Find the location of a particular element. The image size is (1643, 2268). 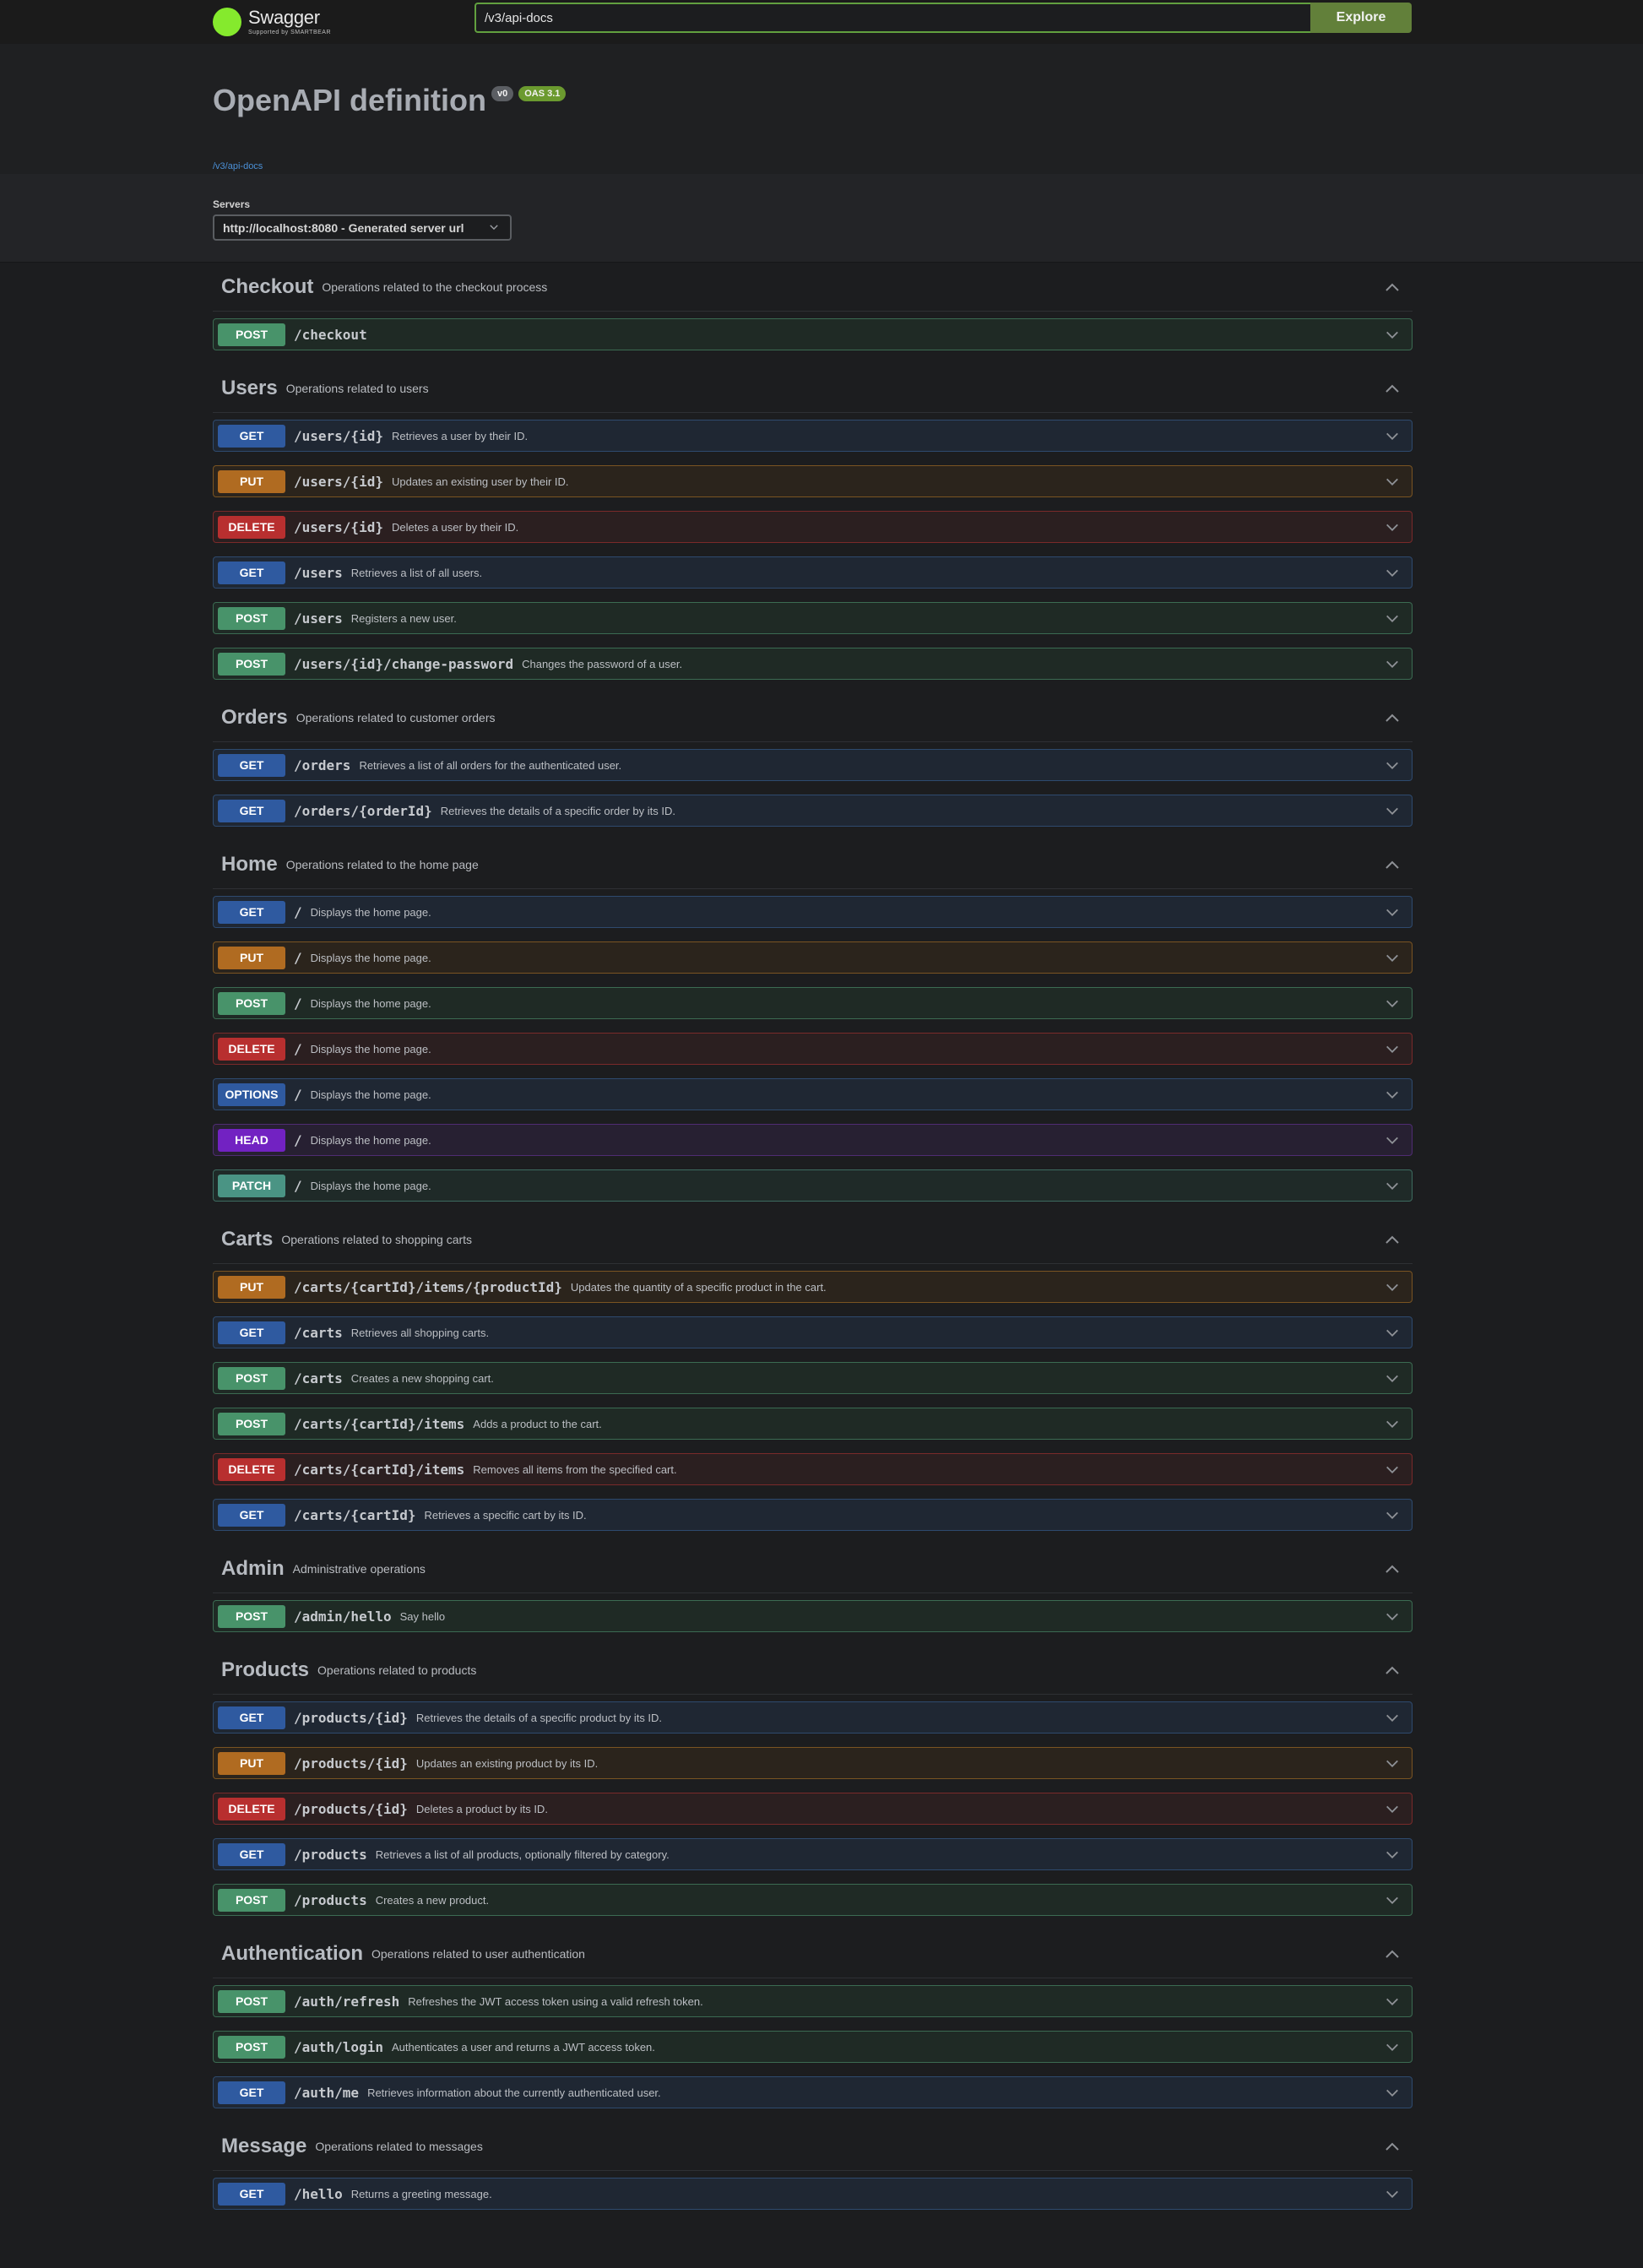

operation-head-root: HEAD / Displays the home page. is located at coordinates (813, 1140).